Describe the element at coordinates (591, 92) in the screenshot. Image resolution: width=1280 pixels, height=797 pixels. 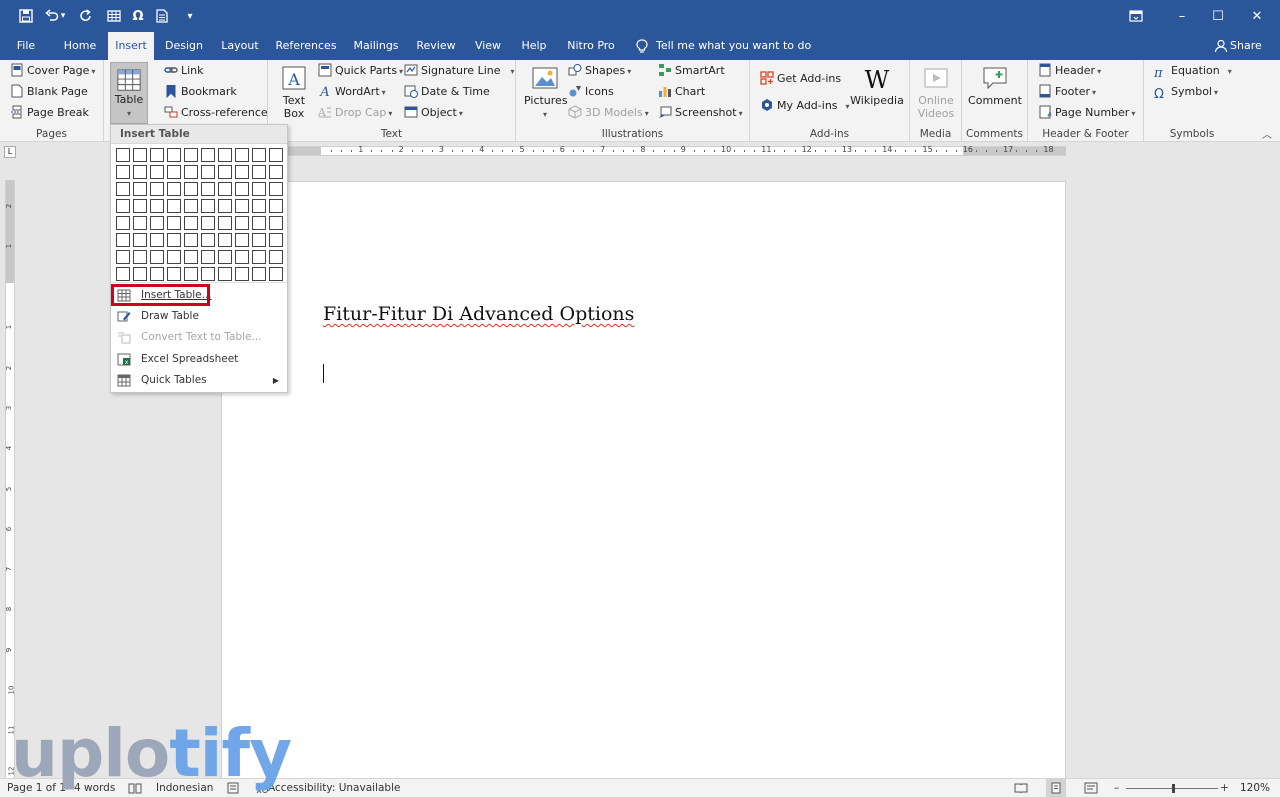
I see `icons-button: Icons` at that location.